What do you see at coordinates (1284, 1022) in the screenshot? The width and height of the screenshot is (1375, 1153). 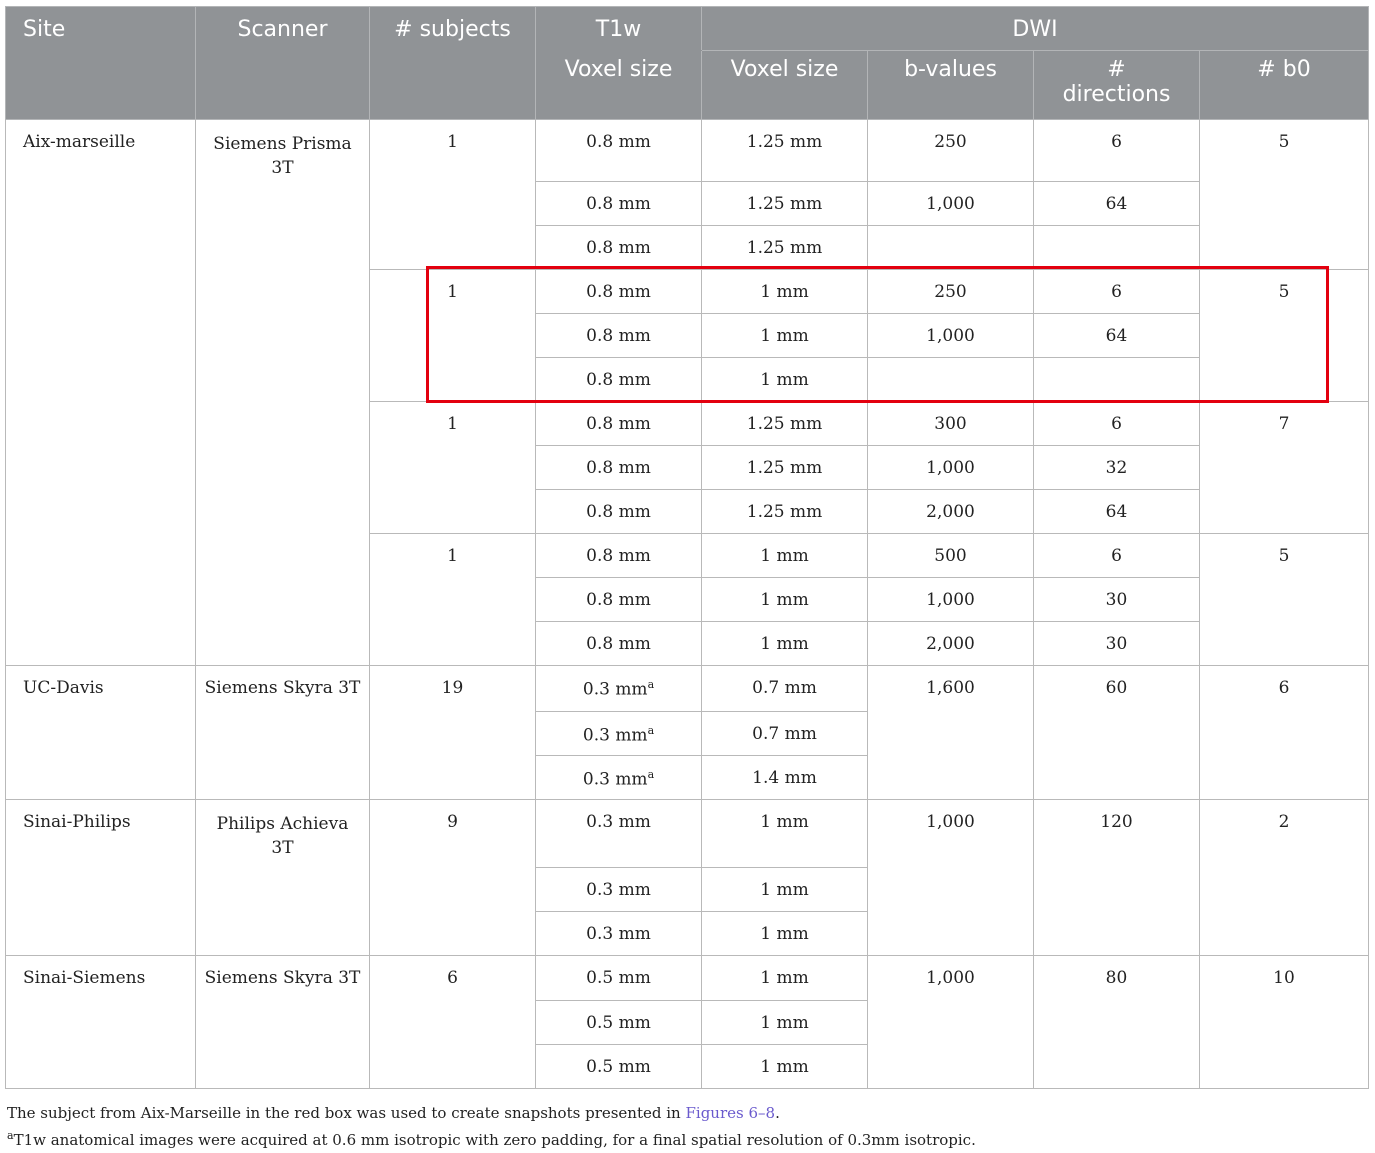 I see `b0-cell: 10` at bounding box center [1284, 1022].